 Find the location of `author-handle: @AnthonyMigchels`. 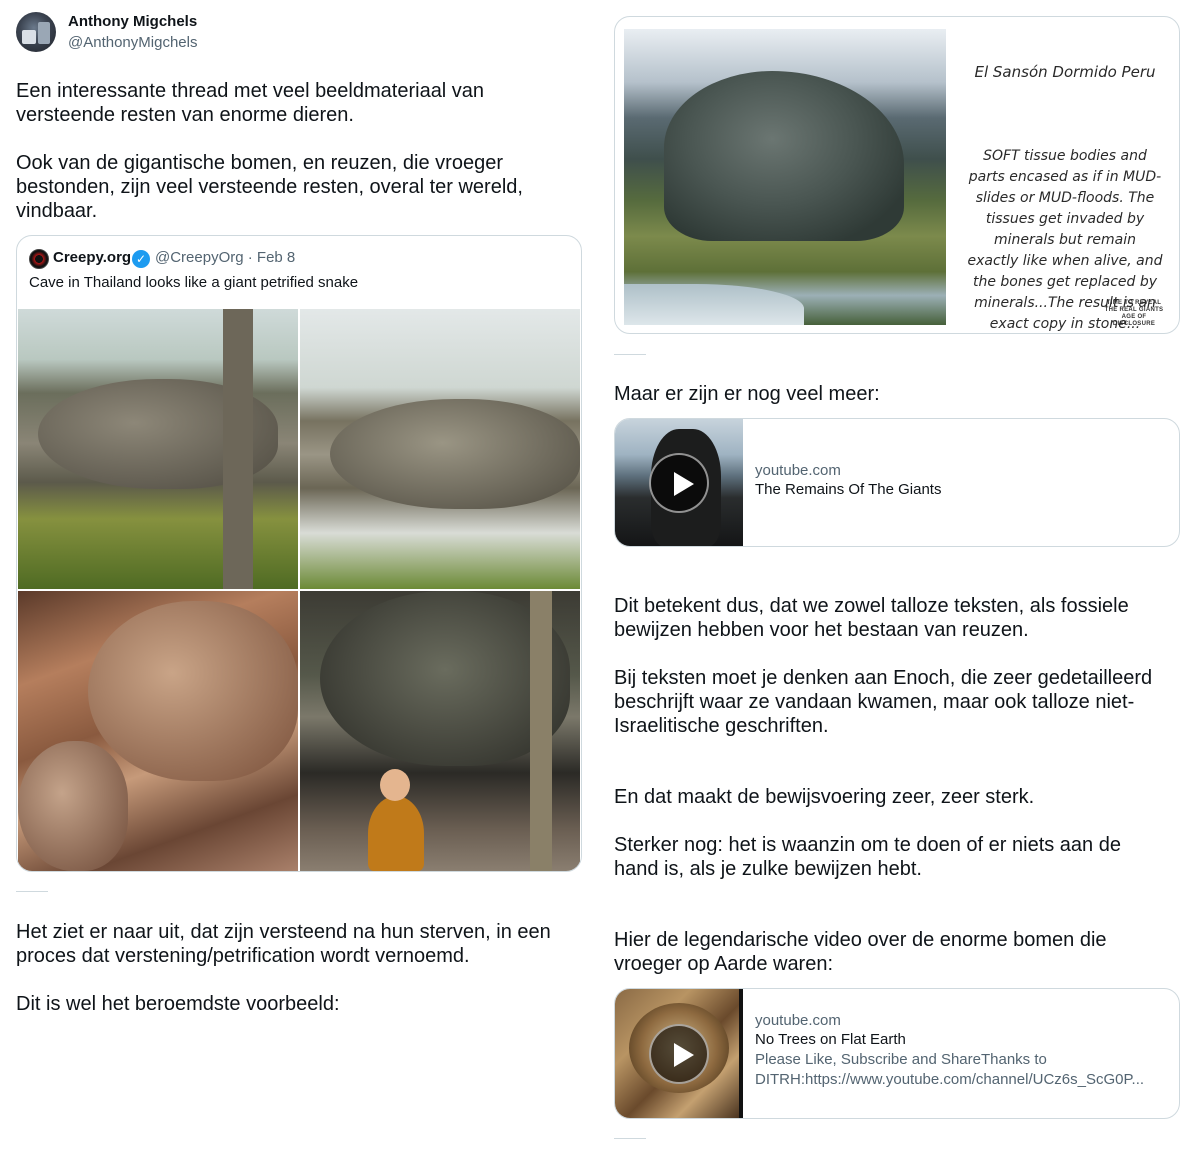

author-handle: @AnthonyMigchels is located at coordinates (132, 42).